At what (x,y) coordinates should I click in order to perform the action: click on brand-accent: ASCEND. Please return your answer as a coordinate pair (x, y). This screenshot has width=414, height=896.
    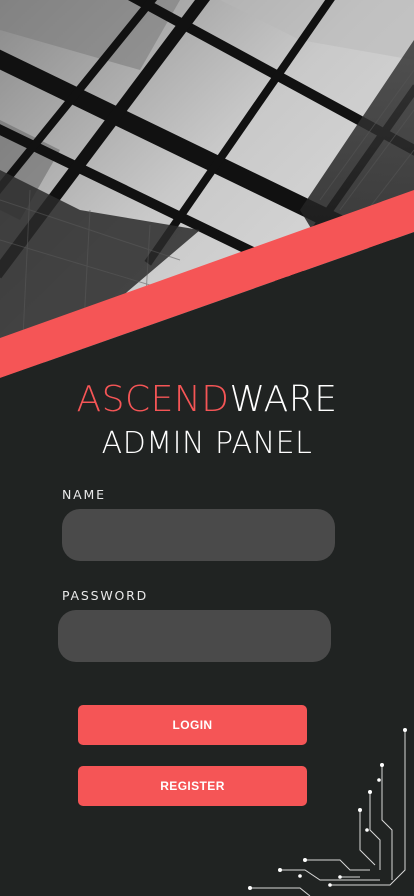
    Looking at the image, I should click on (153, 399).